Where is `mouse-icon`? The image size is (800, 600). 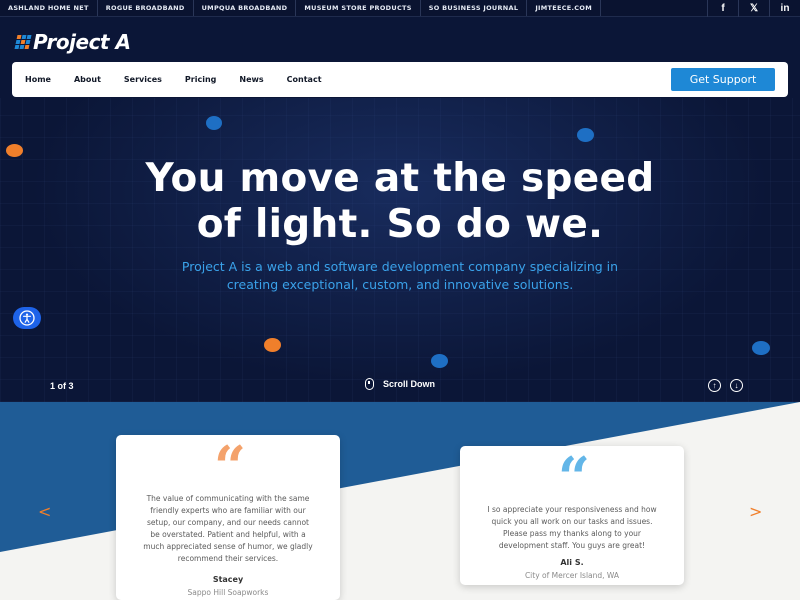
mouse-icon is located at coordinates (369, 384).